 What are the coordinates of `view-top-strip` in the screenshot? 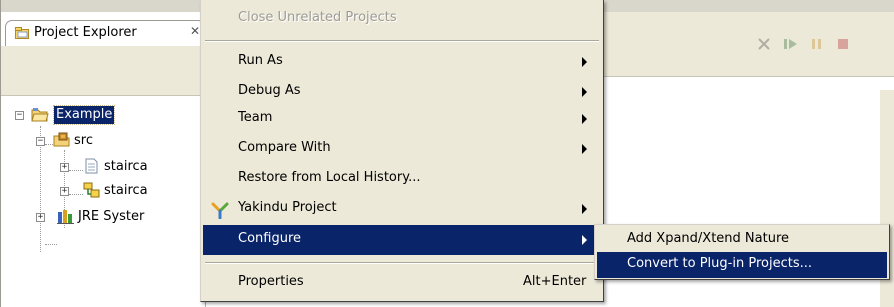 It's located at (103, 6).